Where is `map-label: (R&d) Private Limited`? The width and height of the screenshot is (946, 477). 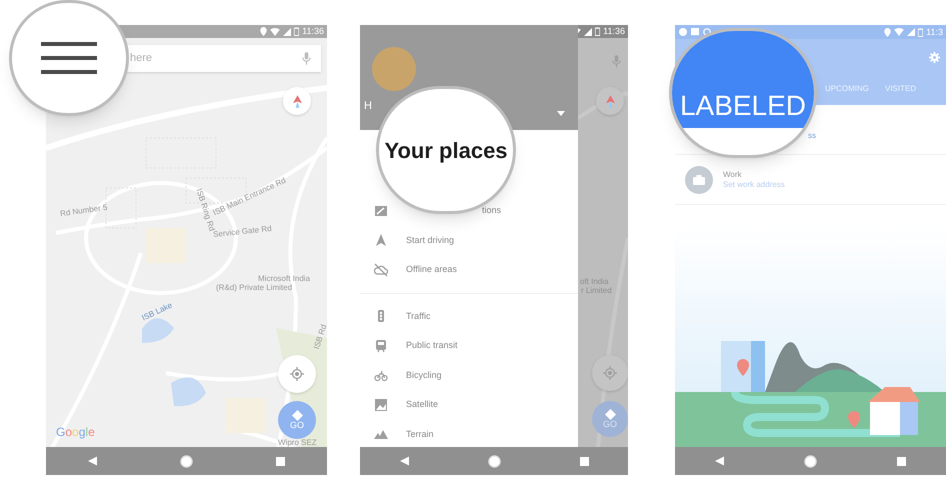
map-label: (R&d) Private Limited is located at coordinates (254, 288).